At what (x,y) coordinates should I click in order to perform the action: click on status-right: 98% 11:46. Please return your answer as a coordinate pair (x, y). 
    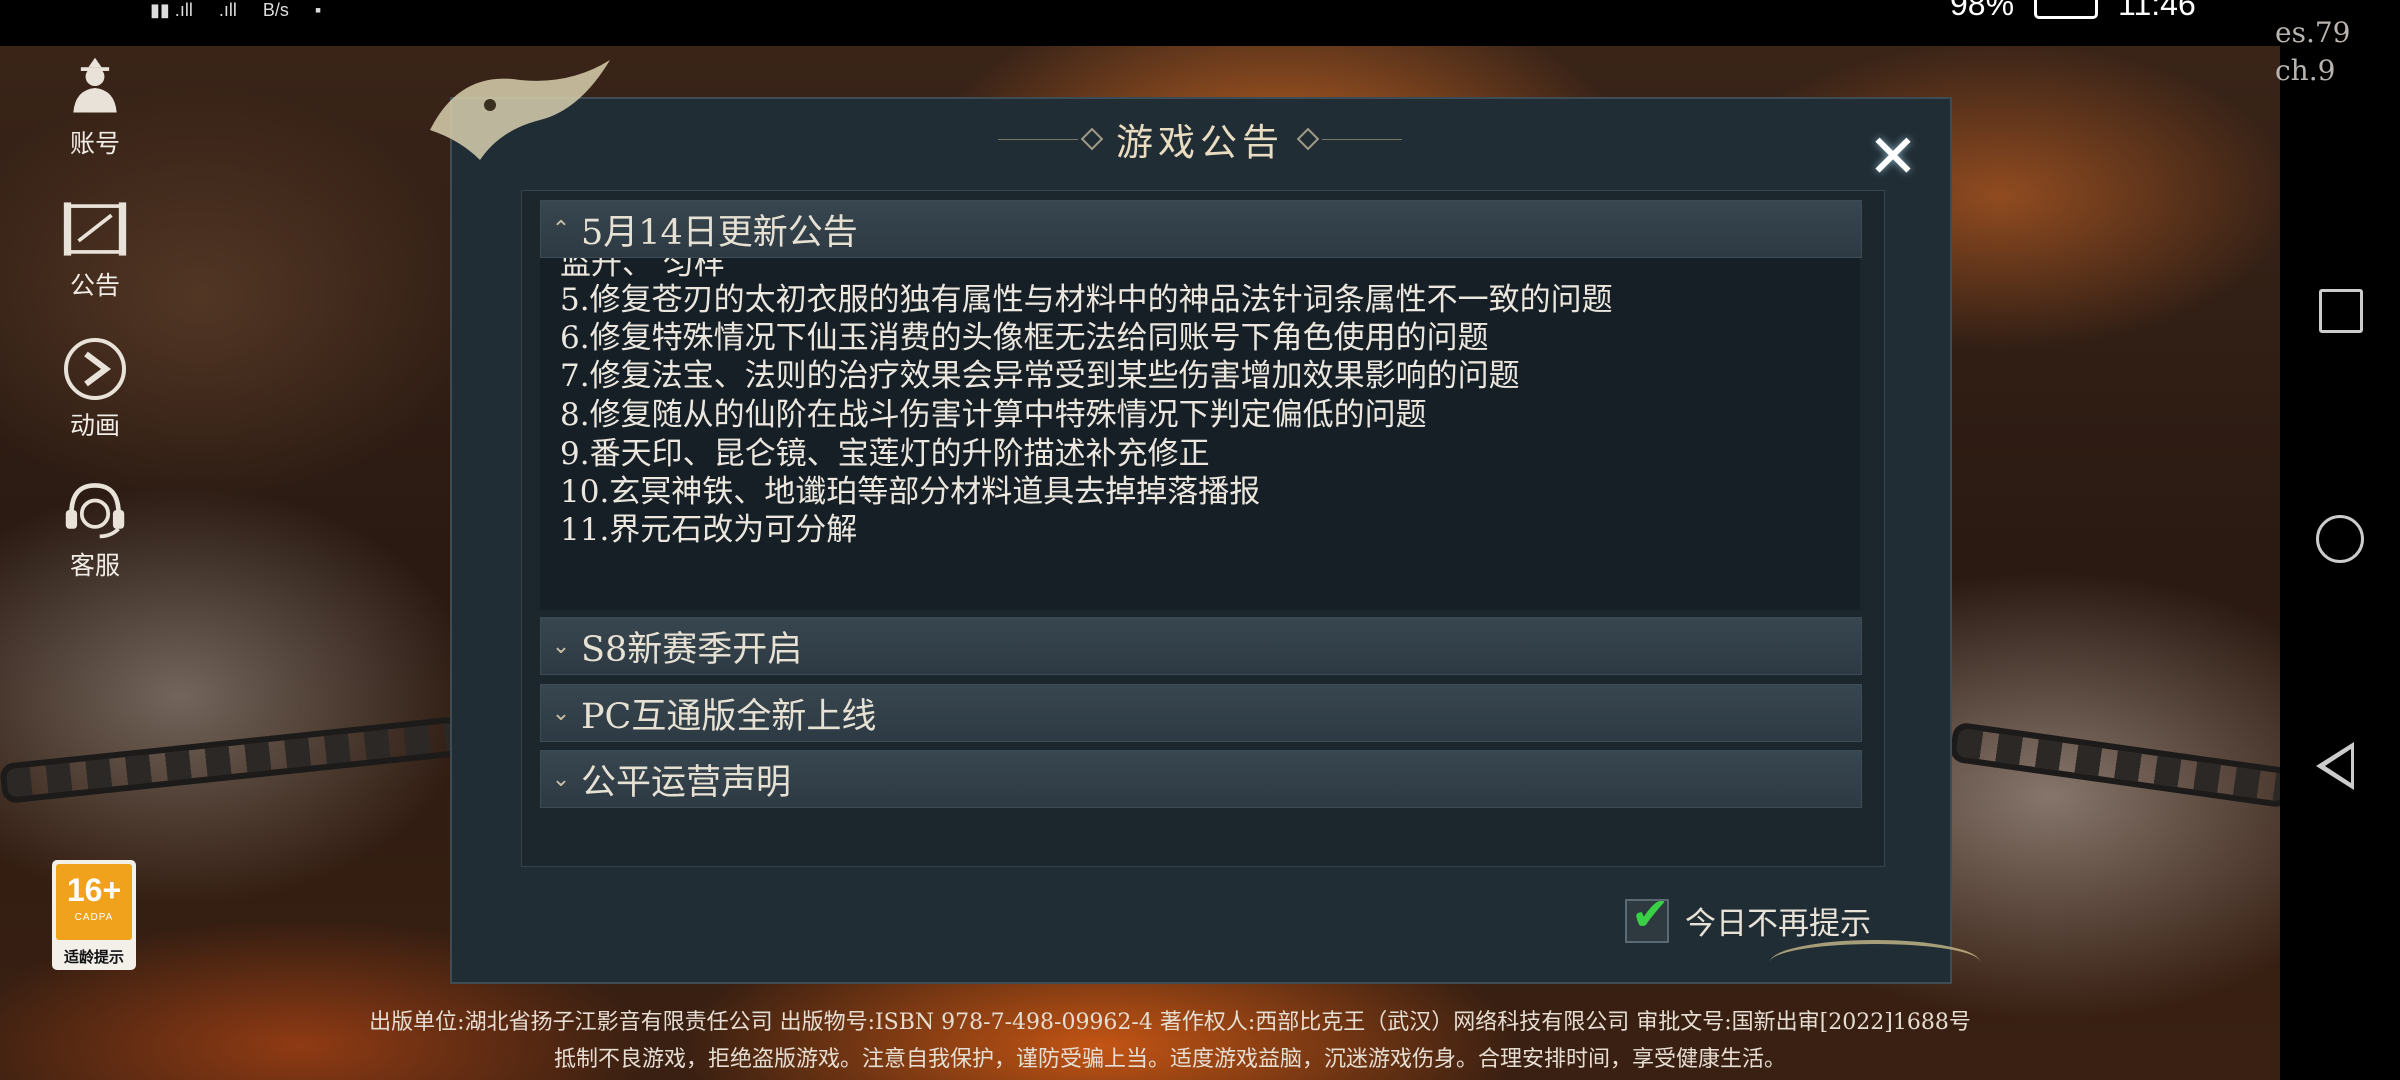
    Looking at the image, I should click on (2073, 11).